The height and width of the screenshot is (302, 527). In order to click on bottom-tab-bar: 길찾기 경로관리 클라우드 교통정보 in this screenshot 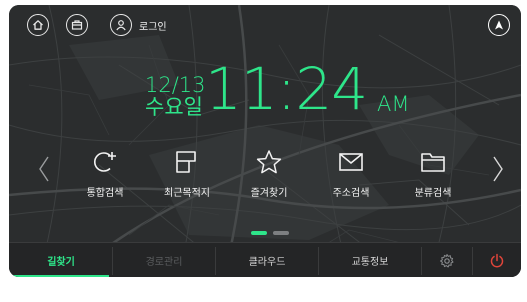, I will do `click(265, 259)`.